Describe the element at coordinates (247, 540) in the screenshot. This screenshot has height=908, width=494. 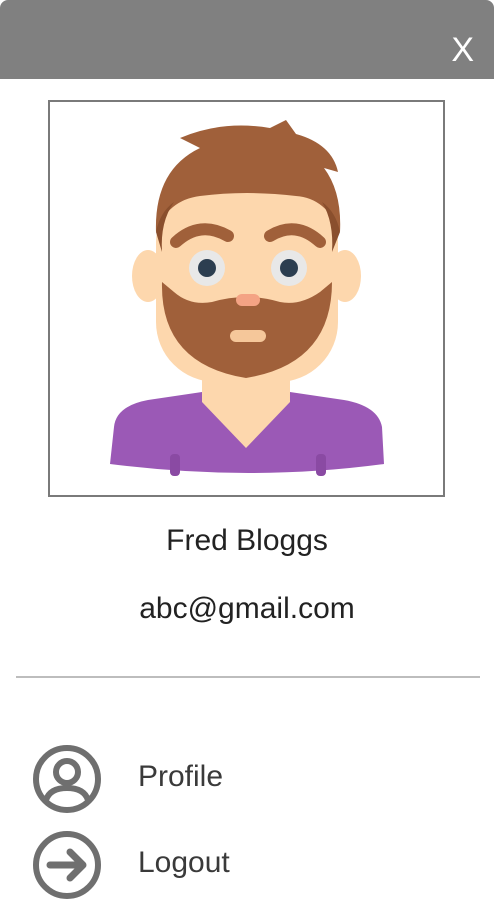
I see `user-name: Fred Bloggs` at that location.